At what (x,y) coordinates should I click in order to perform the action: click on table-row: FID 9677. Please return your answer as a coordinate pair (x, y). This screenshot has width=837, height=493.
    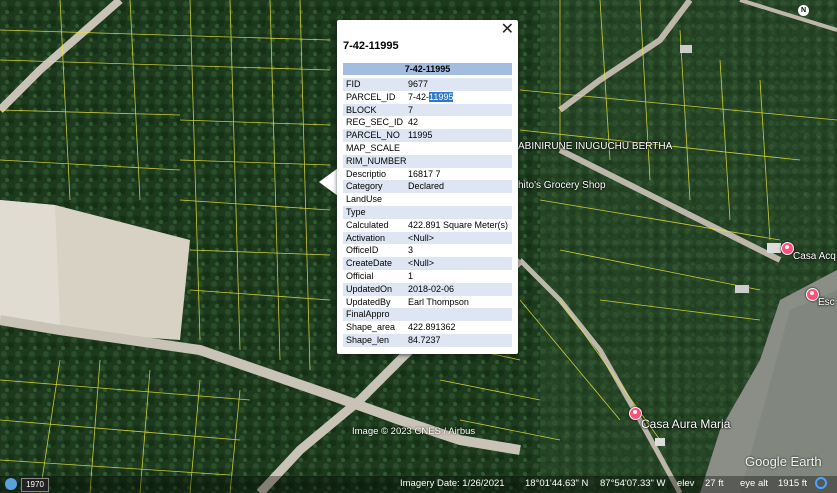
    Looking at the image, I should click on (427, 84).